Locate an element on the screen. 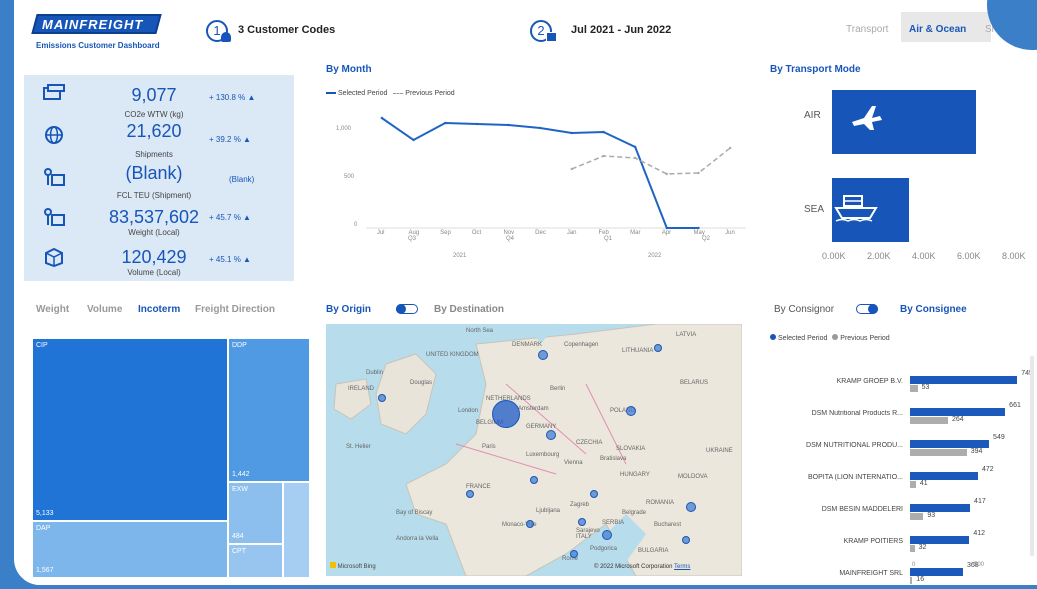 The image size is (1037, 589). map-label-italy: ITALY is located at coordinates (584, 537).